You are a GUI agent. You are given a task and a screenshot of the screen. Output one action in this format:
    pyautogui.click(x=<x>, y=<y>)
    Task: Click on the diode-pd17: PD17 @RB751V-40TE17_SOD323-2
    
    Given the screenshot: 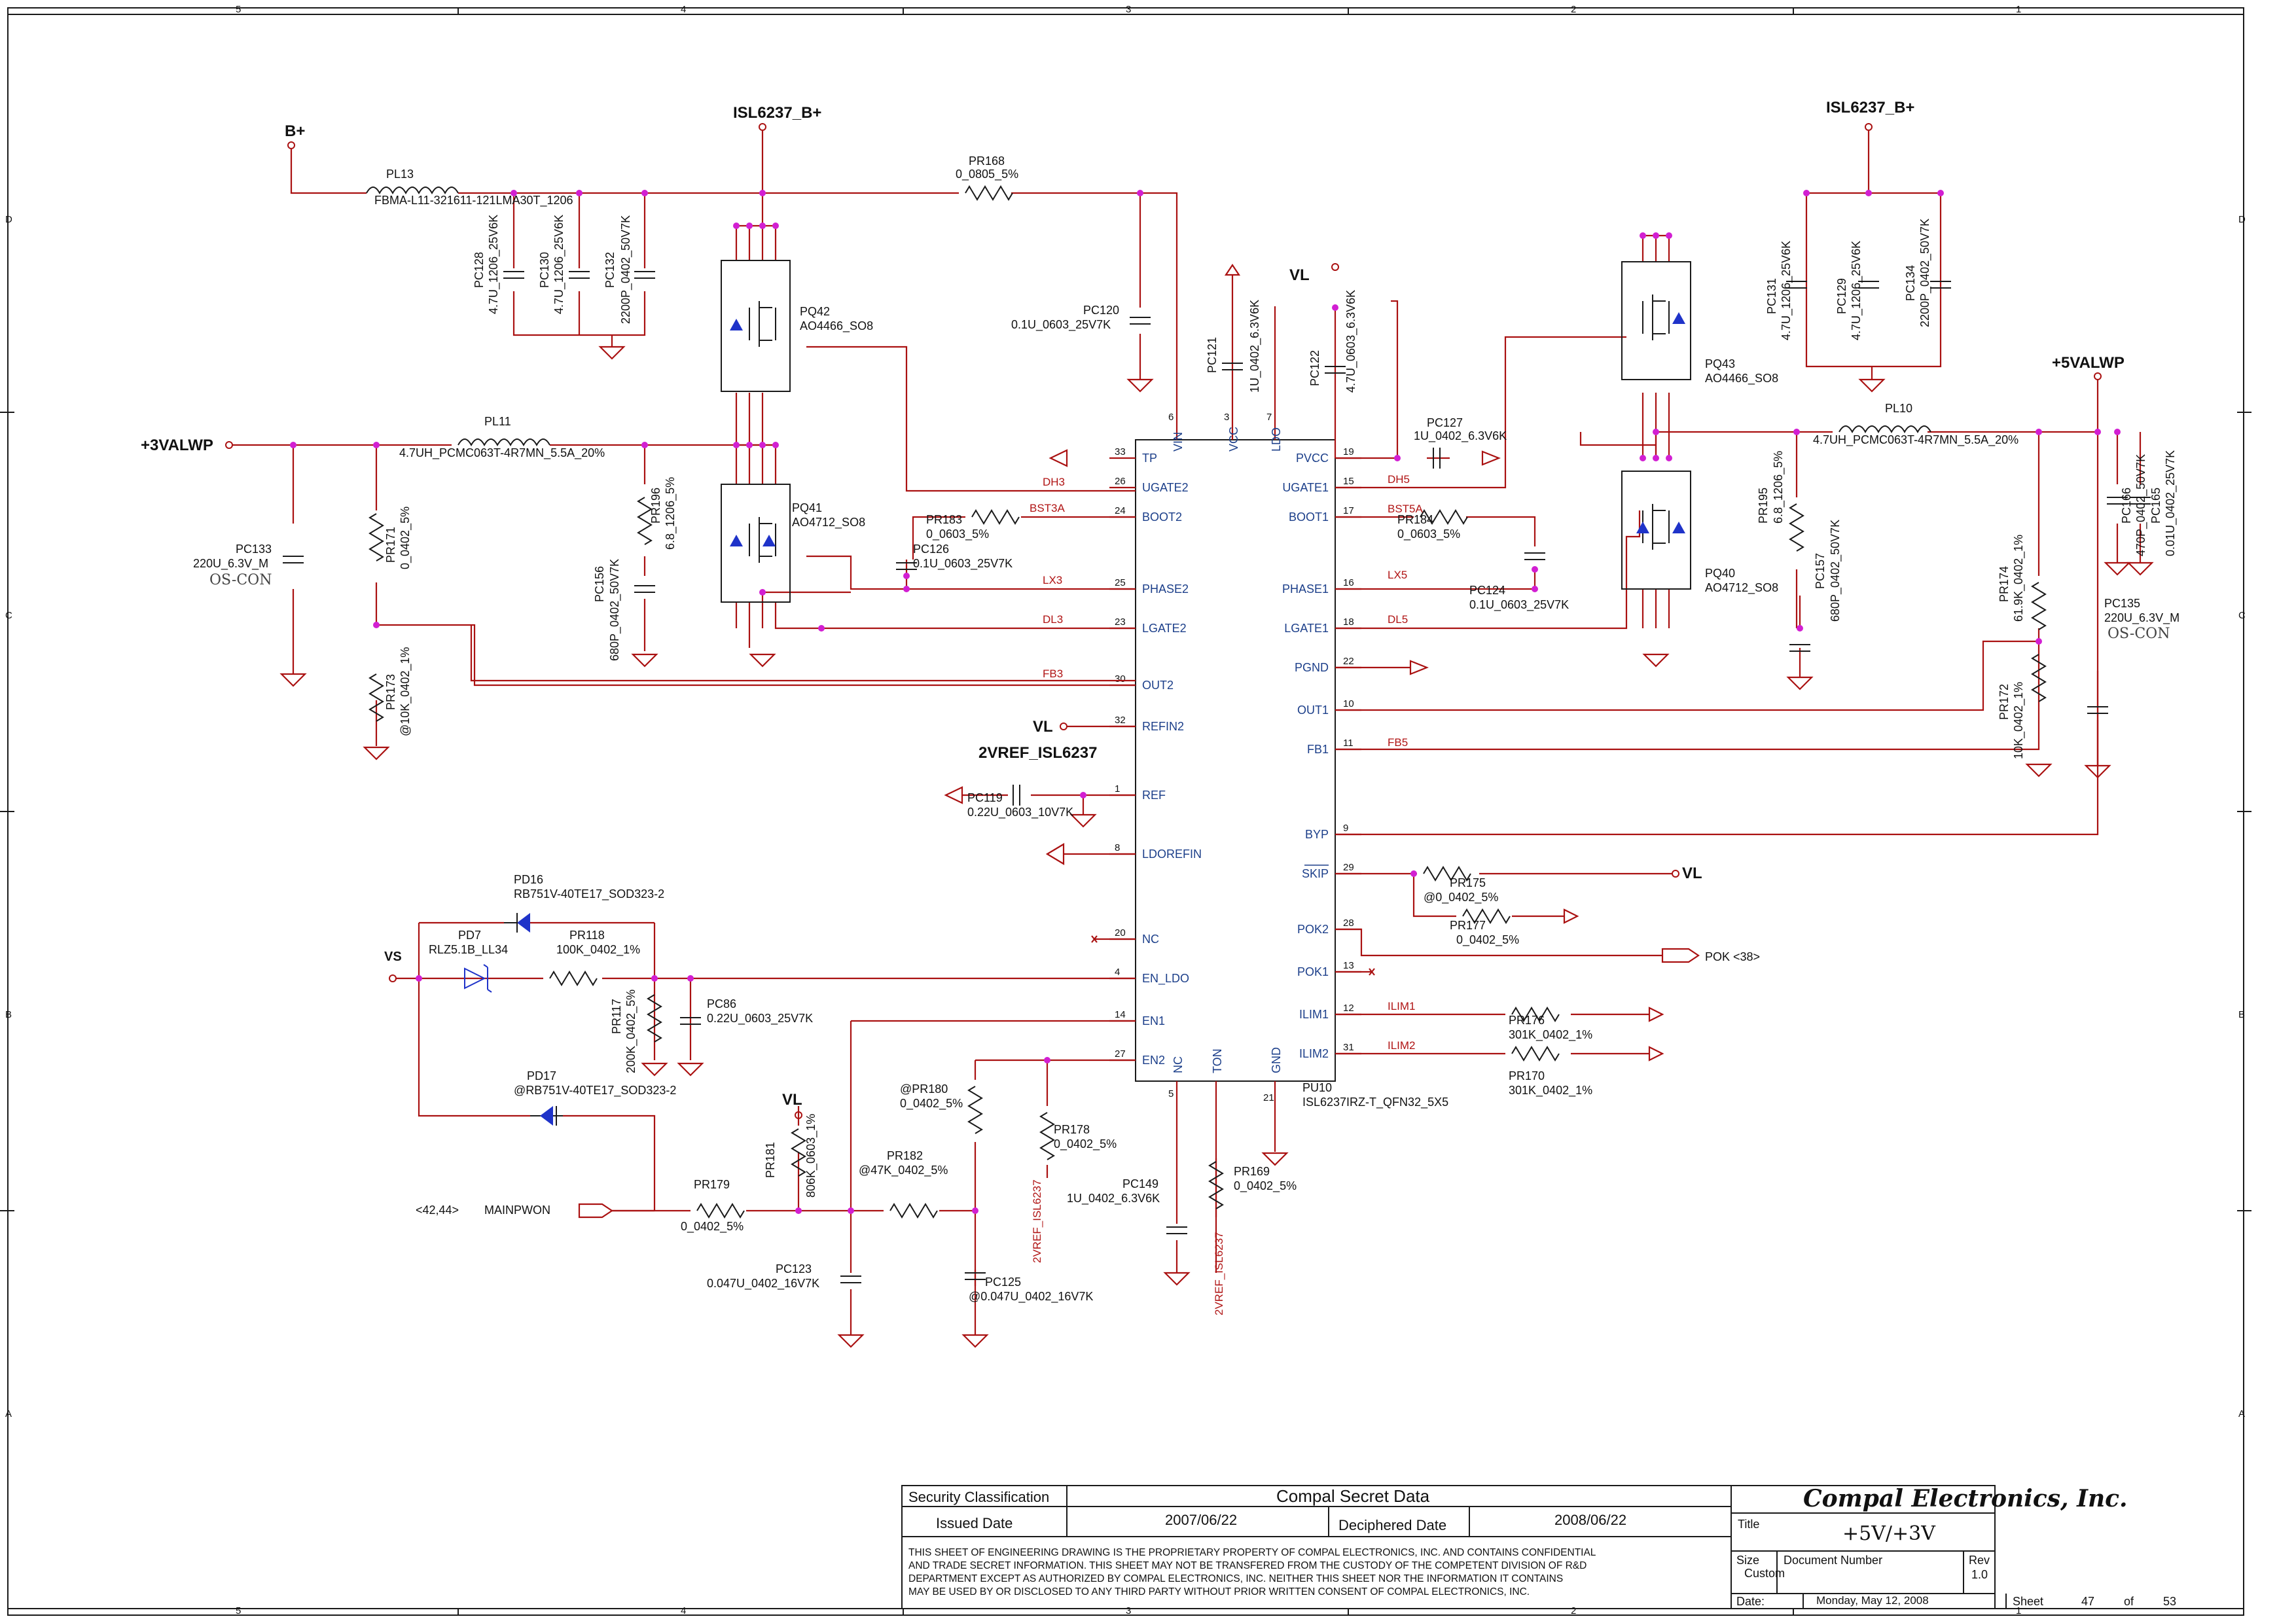 What is the action you would take?
    pyautogui.click(x=595, y=1097)
    